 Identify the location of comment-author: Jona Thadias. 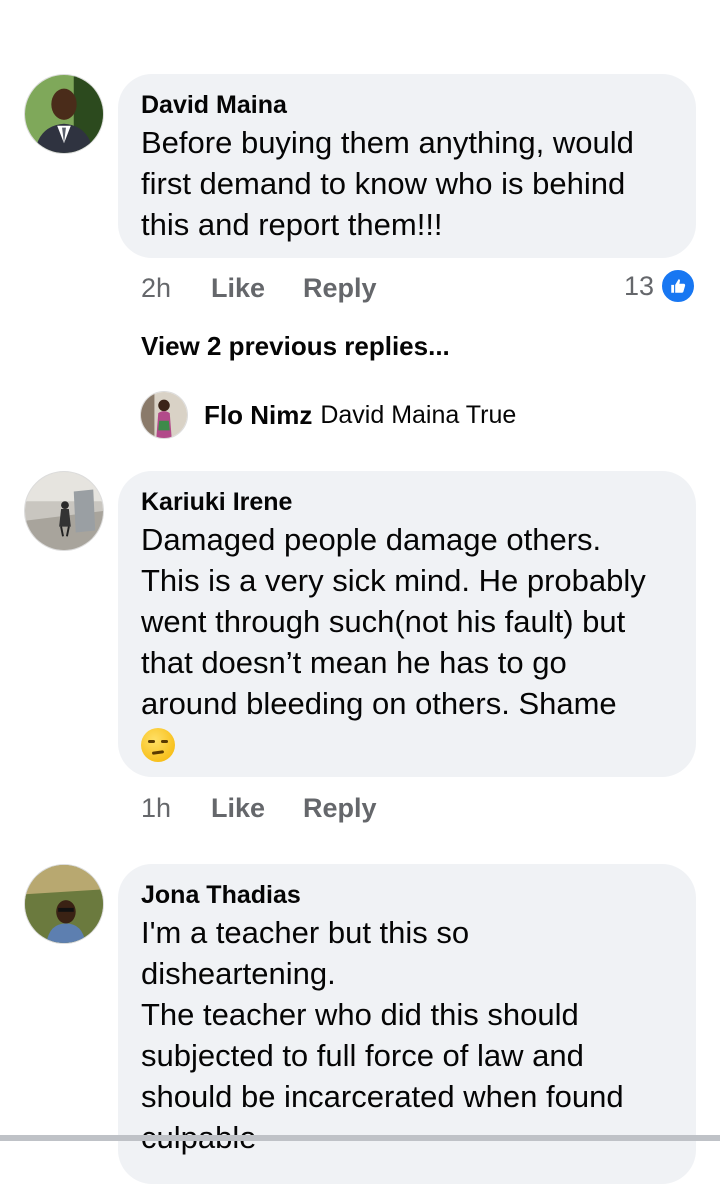
(407, 895).